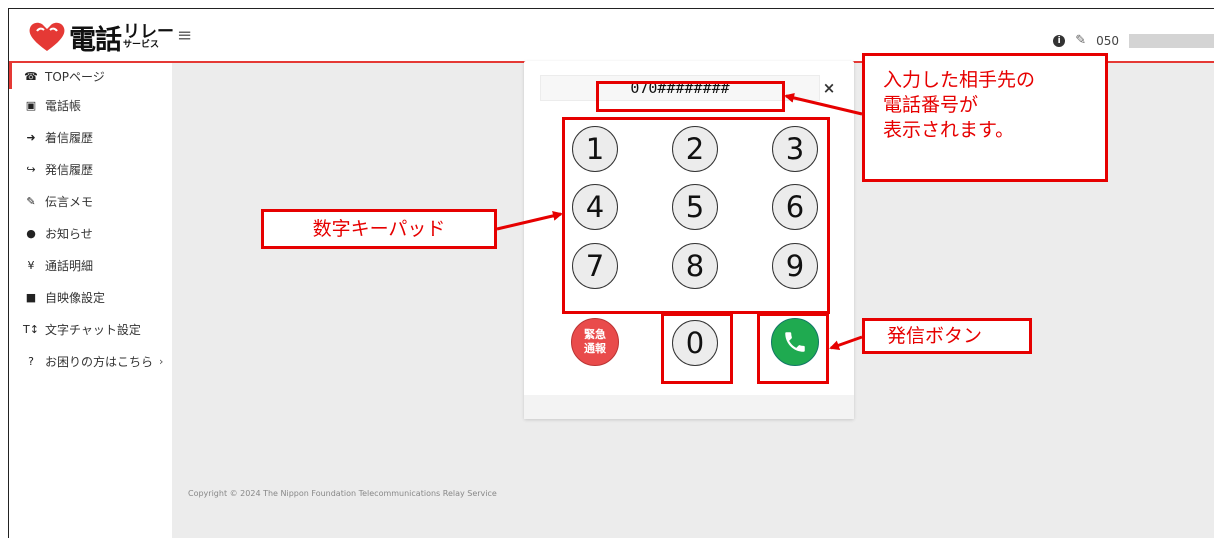 This screenshot has width=1214, height=538. Describe the element at coordinates (31, 297) in the screenshot. I see `video-camera-icon: ■` at that location.